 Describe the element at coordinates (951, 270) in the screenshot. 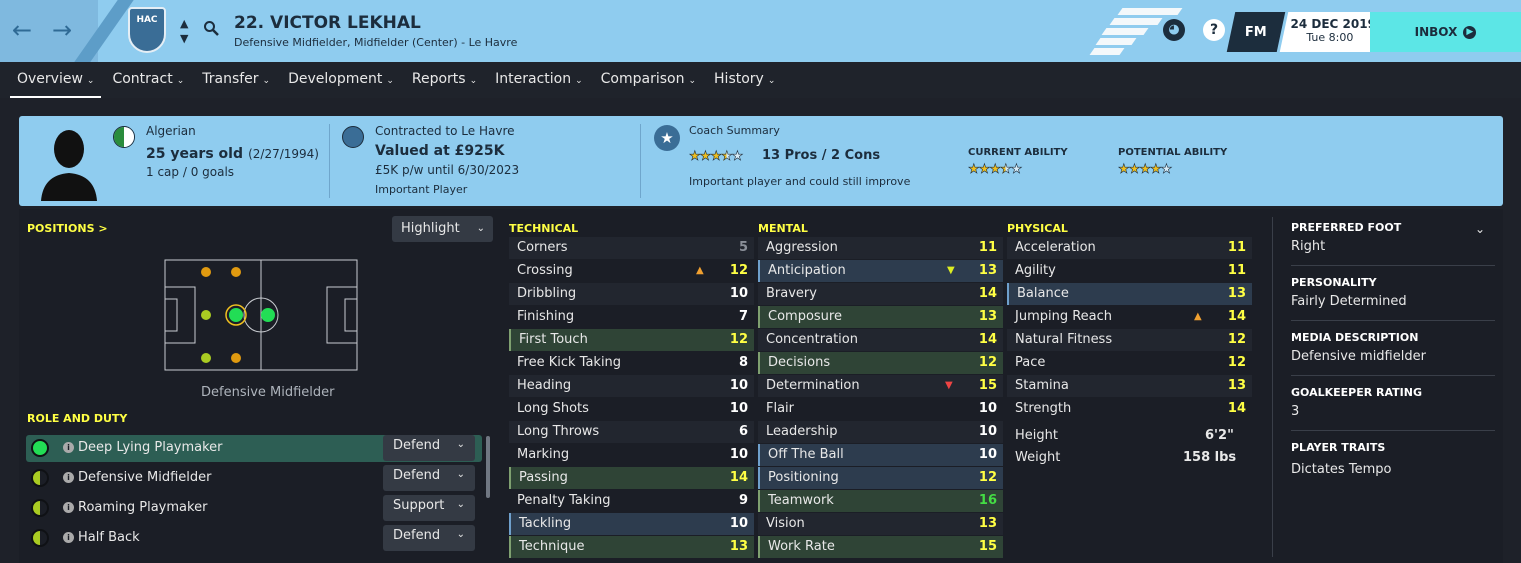

I see `arrow-down-icon: ▼` at that location.